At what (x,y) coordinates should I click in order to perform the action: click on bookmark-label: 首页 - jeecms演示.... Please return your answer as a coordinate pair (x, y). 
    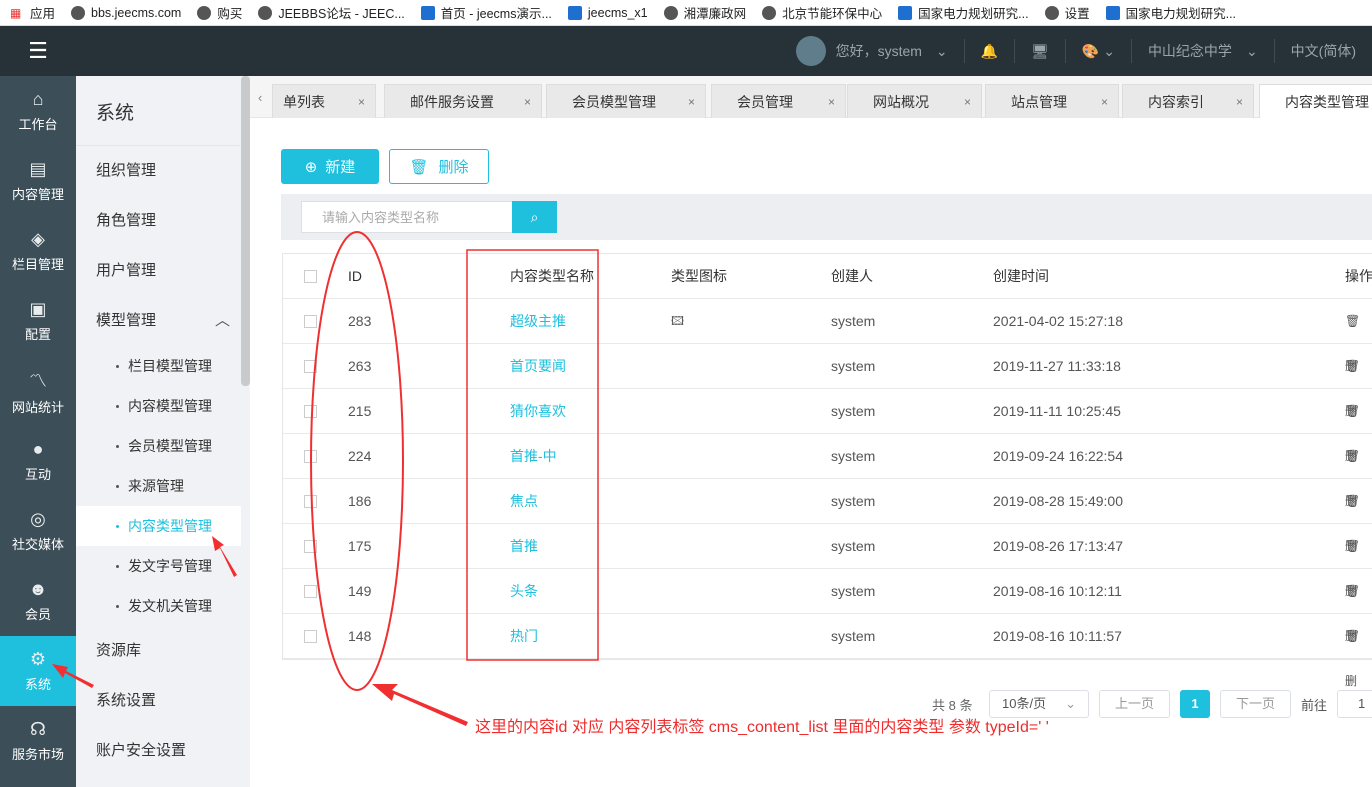
    Looking at the image, I should click on (496, 14).